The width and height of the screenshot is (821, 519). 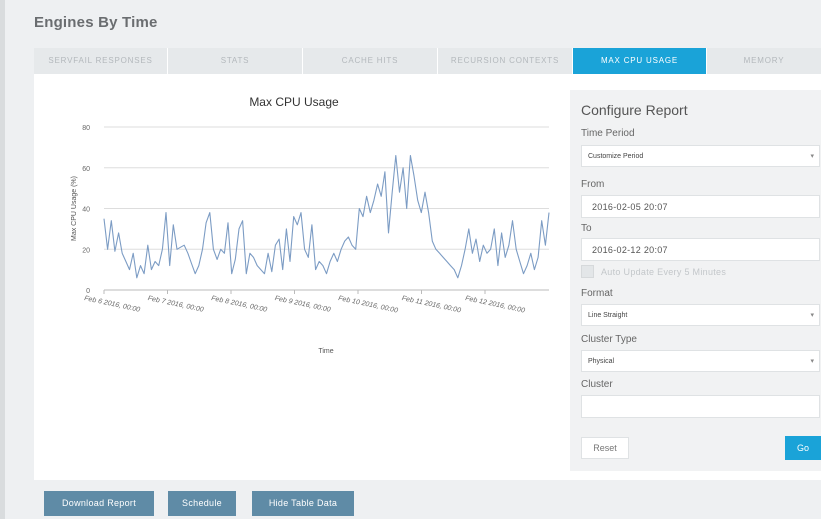 What do you see at coordinates (764, 61) in the screenshot?
I see `tab-memory: MEMORY` at bounding box center [764, 61].